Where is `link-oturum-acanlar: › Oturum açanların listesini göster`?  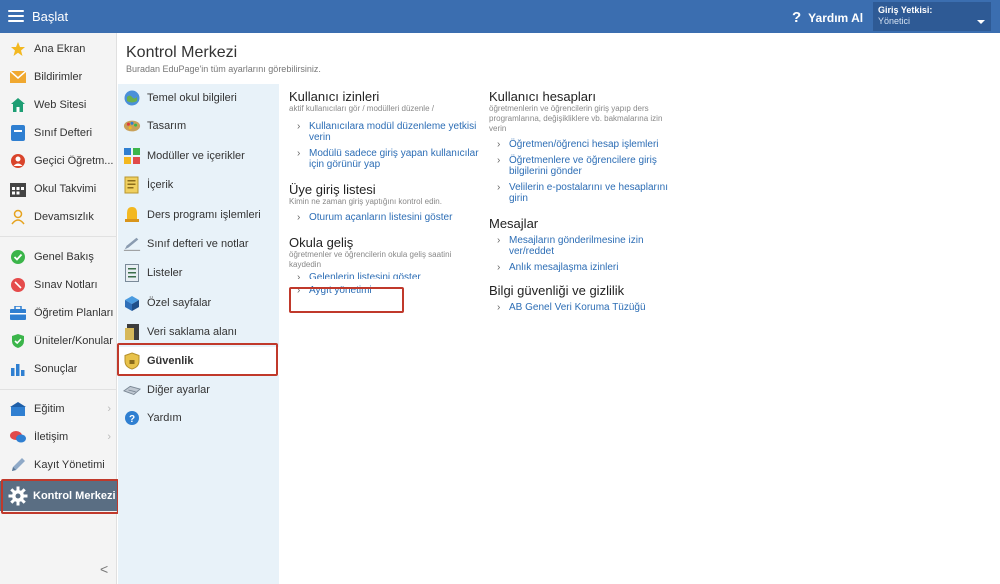 link-oturum-acanlar: › Oturum açanların listesini göster is located at coordinates (384, 217).